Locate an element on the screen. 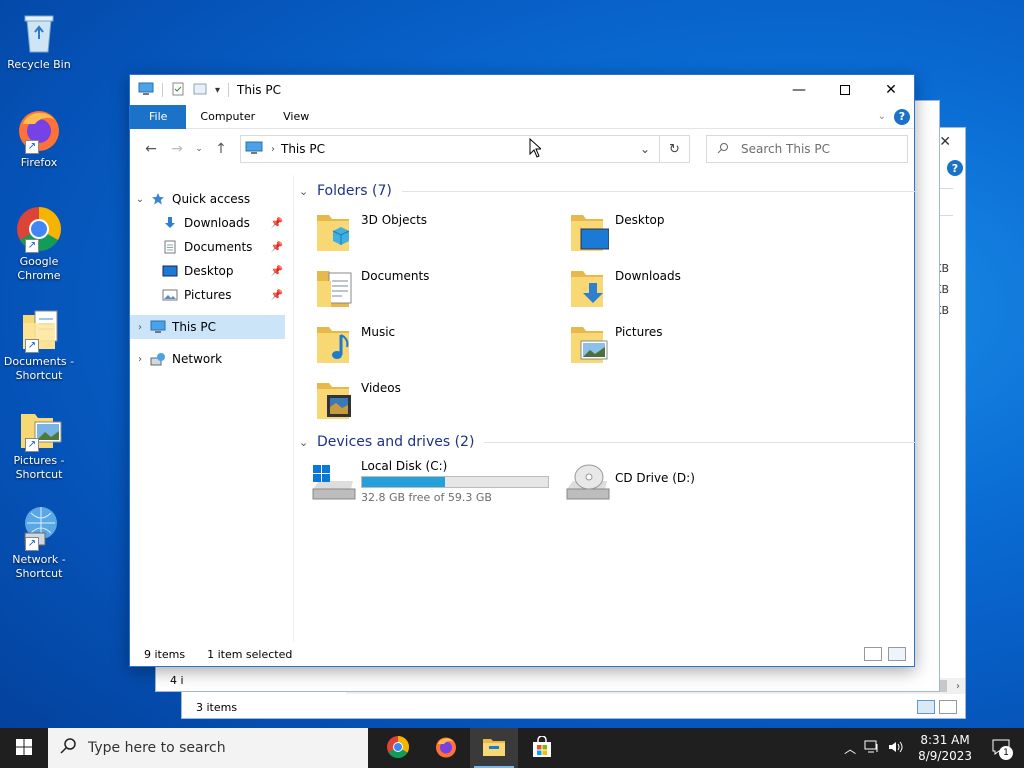 The image size is (1024, 768). firefox-icon: ↗ is located at coordinates (39, 130).